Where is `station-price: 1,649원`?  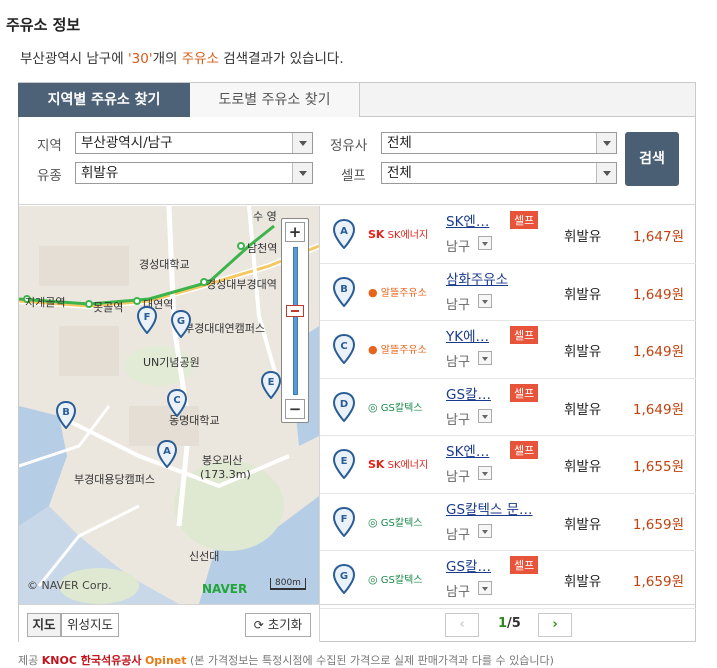
station-price: 1,649원 is located at coordinates (658, 294).